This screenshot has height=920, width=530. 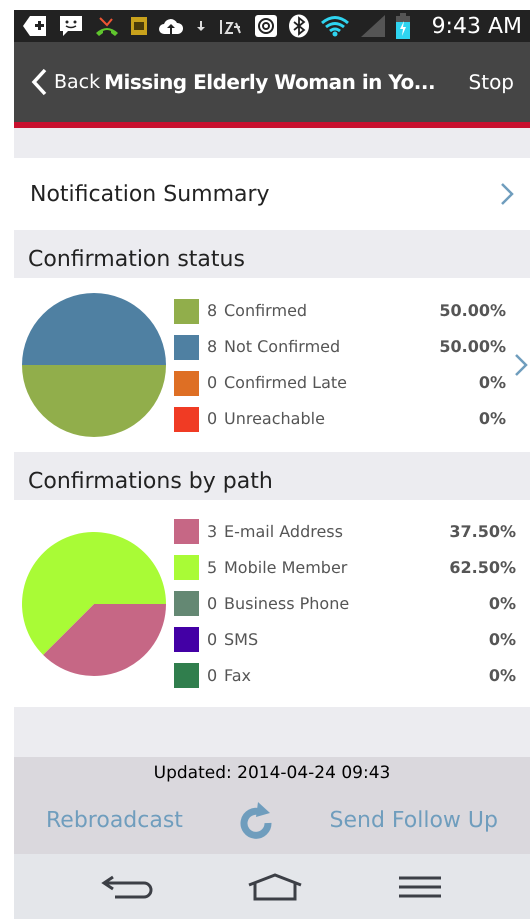 What do you see at coordinates (373, 26) in the screenshot?
I see `signal-icon` at bounding box center [373, 26].